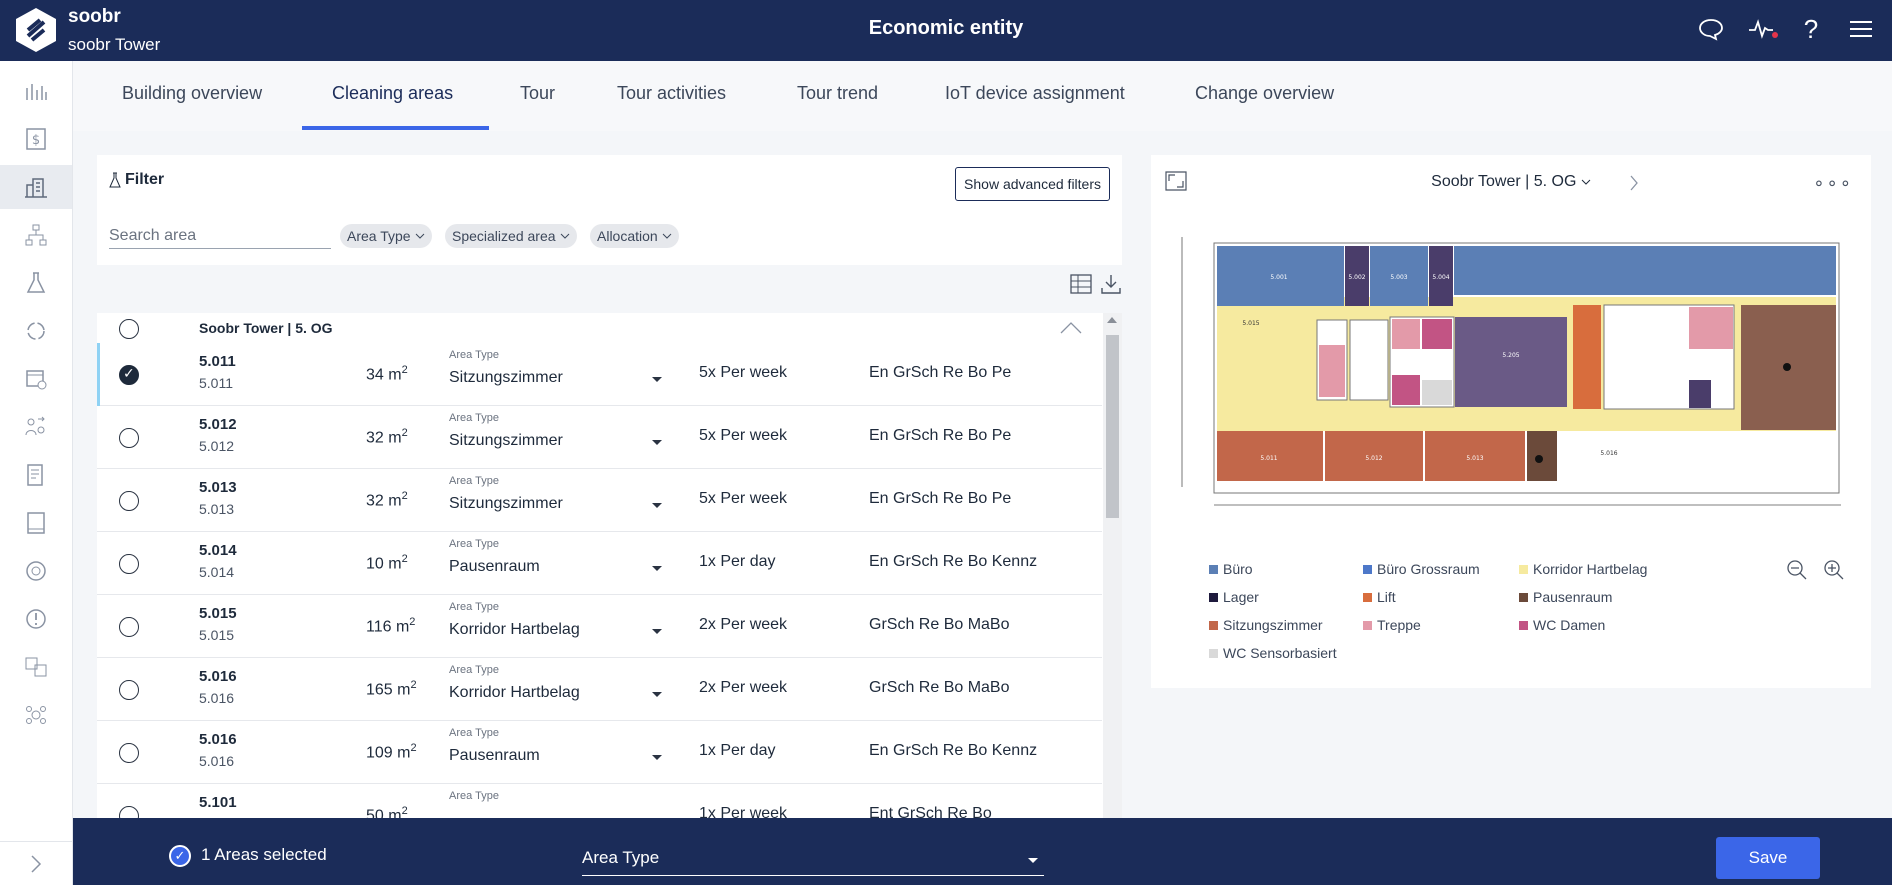 The height and width of the screenshot is (885, 1892). What do you see at coordinates (537, 93) in the screenshot?
I see `tab-tour: Tour` at bounding box center [537, 93].